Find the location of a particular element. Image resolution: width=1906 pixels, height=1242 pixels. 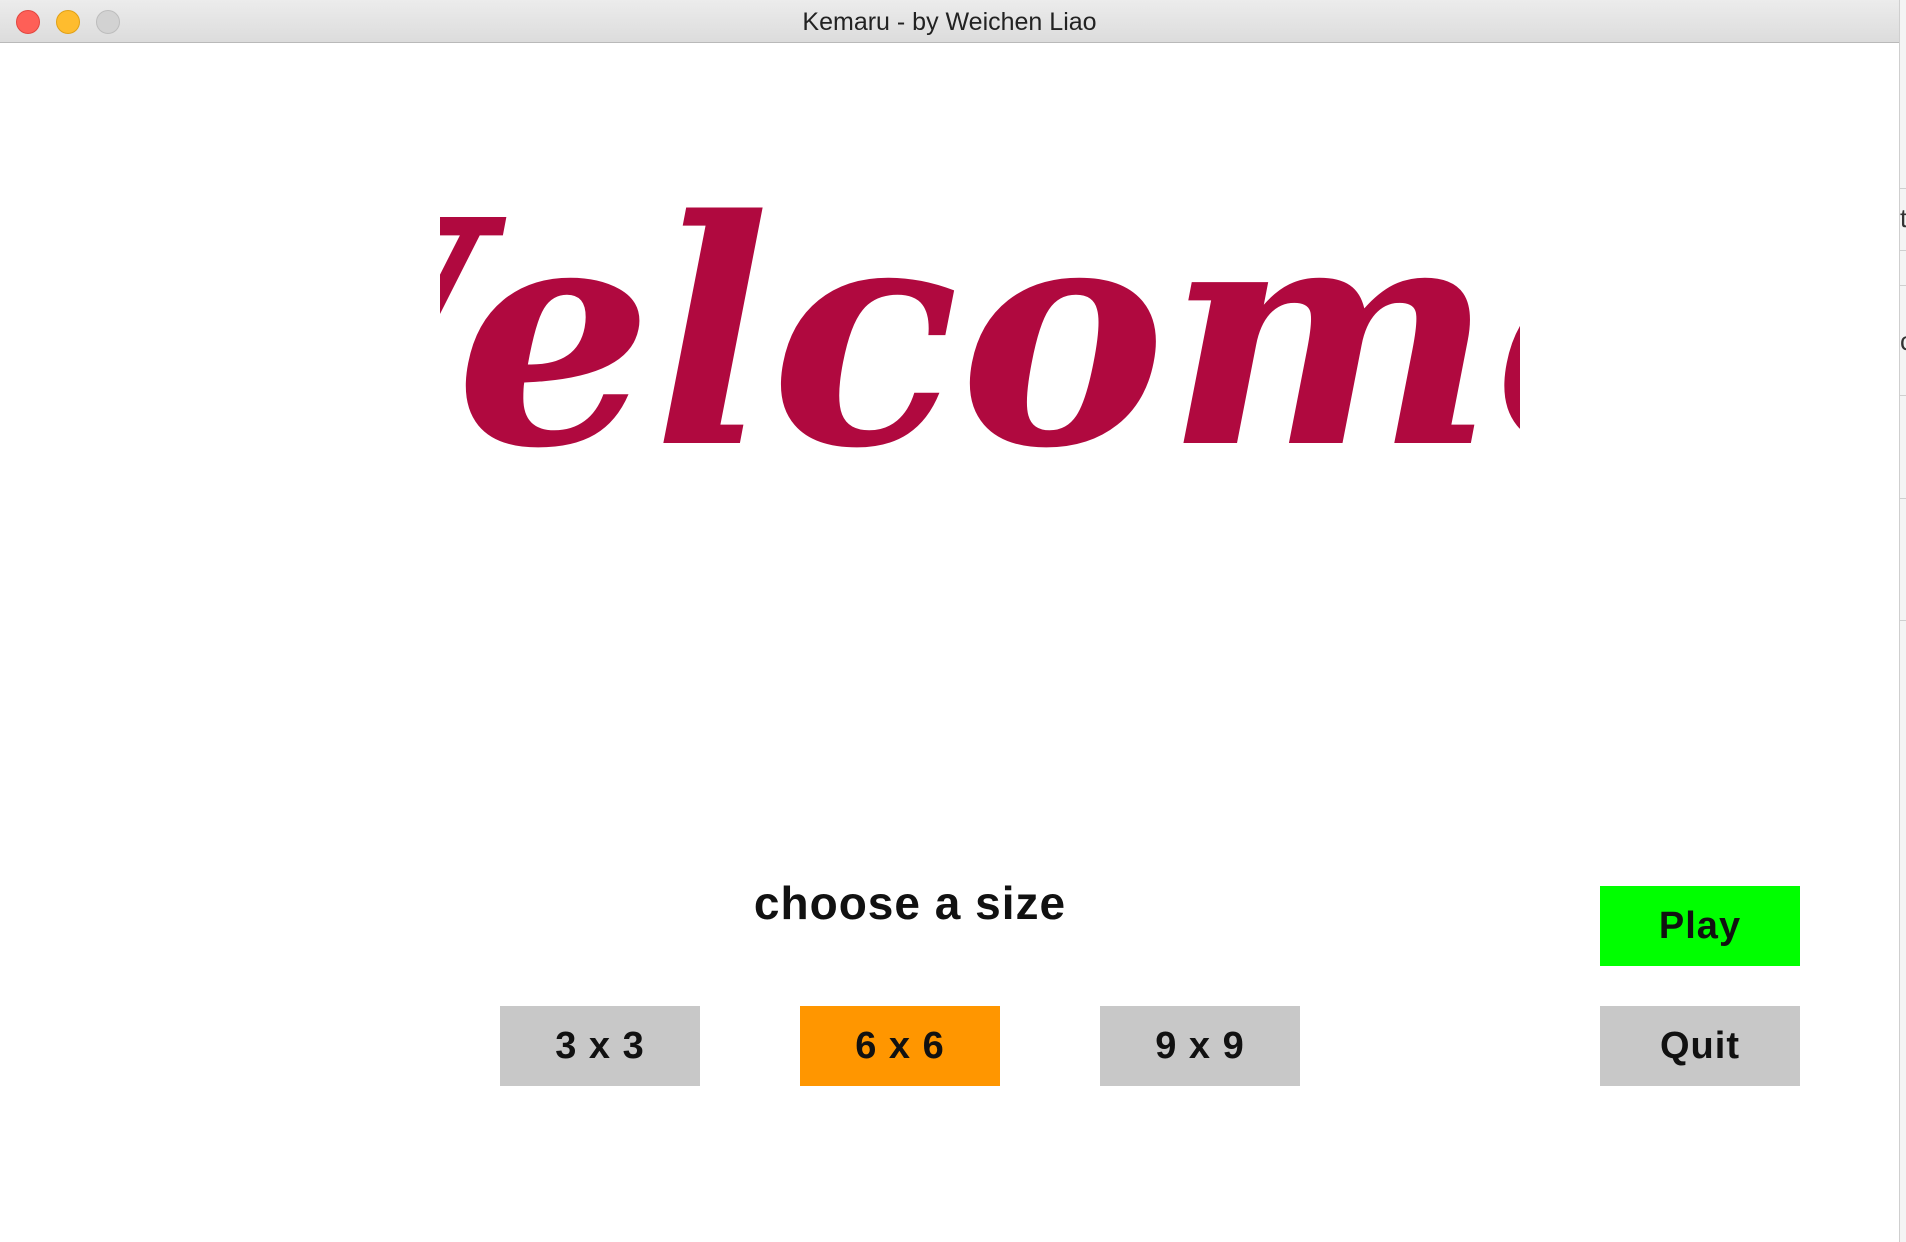

play-button: Play is located at coordinates (1700, 926).